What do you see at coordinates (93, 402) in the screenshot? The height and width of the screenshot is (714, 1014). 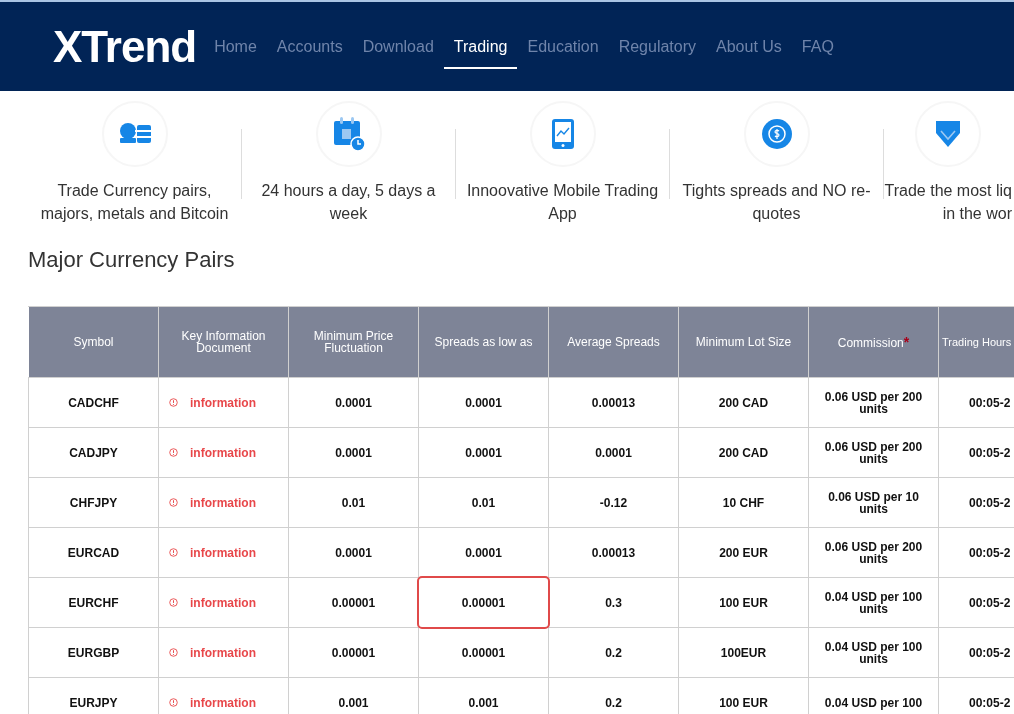 I see `symbol-text: CADCHF` at bounding box center [93, 402].